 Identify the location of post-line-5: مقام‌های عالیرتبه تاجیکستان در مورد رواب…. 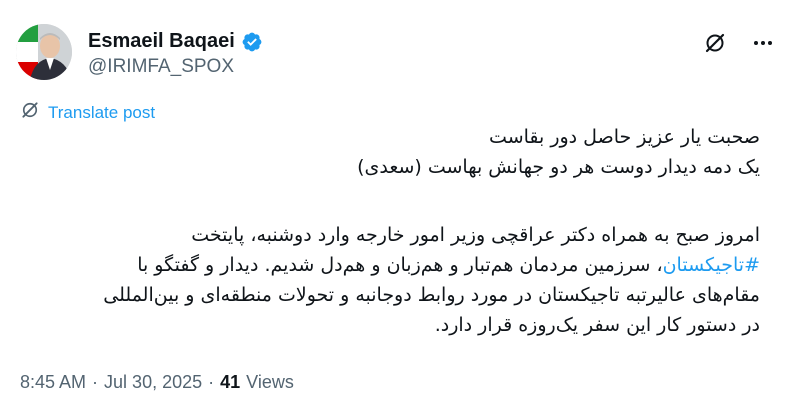
(431, 295).